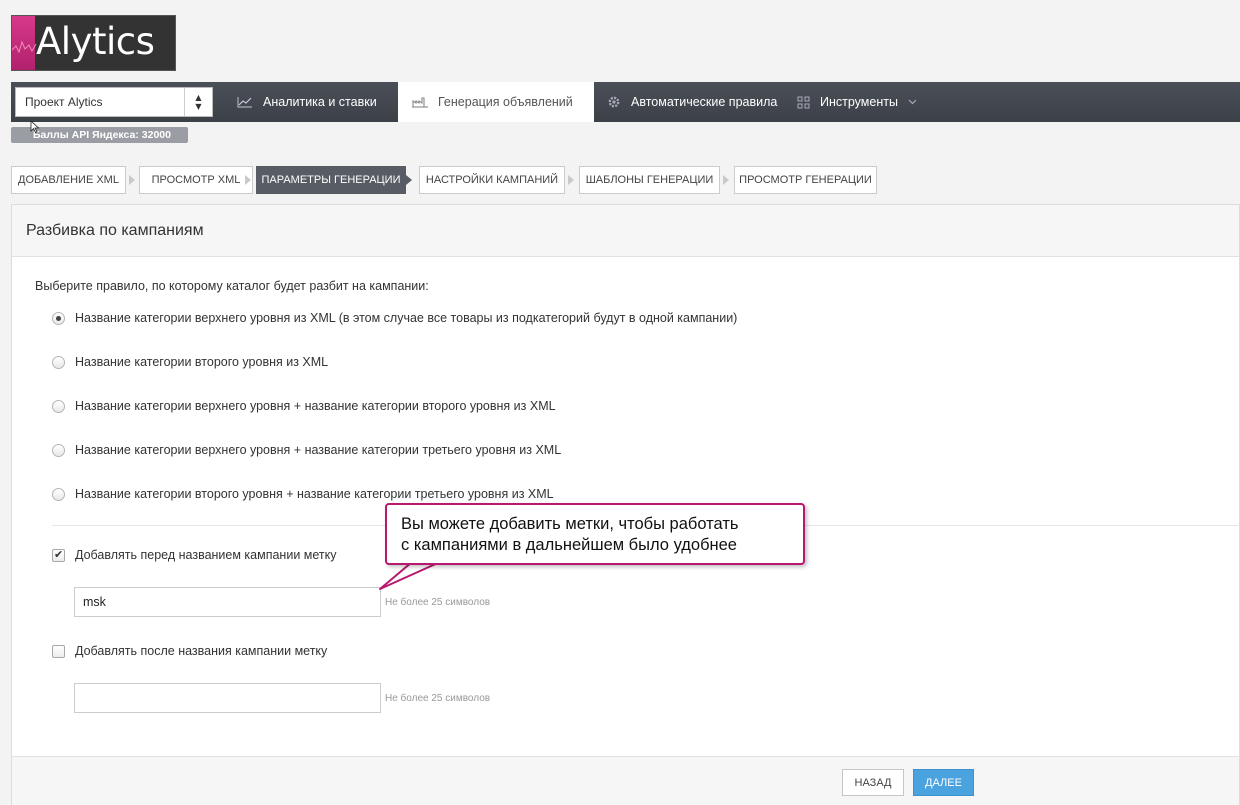  I want to click on step-generation-preview: ПРОСМОТР ГЕНЕРАЦИИ, so click(805, 180).